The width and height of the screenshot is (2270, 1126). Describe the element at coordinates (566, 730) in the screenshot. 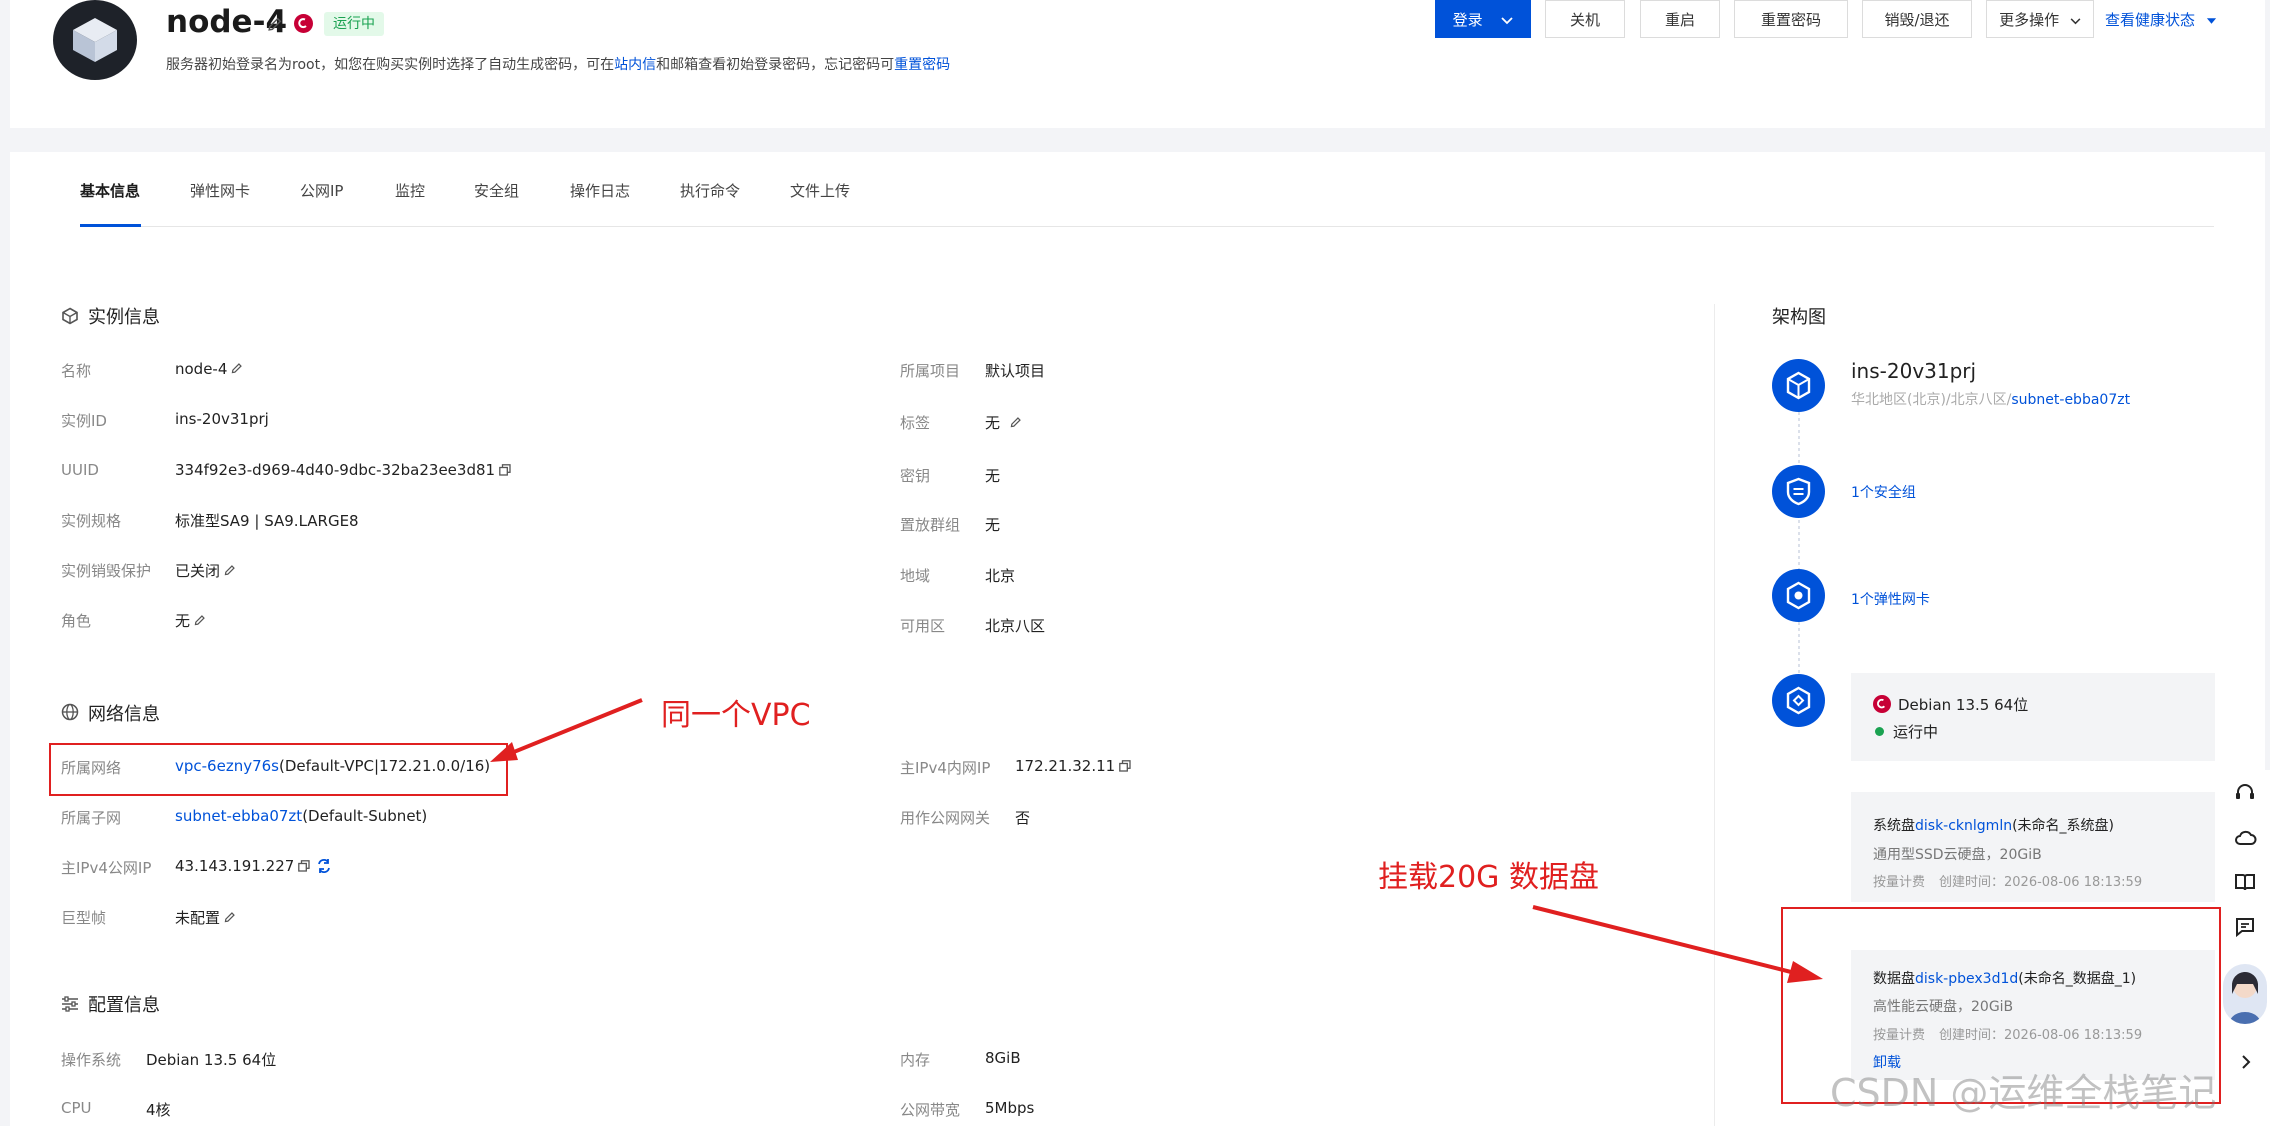

I see `vpc-annotation-arrow` at that location.